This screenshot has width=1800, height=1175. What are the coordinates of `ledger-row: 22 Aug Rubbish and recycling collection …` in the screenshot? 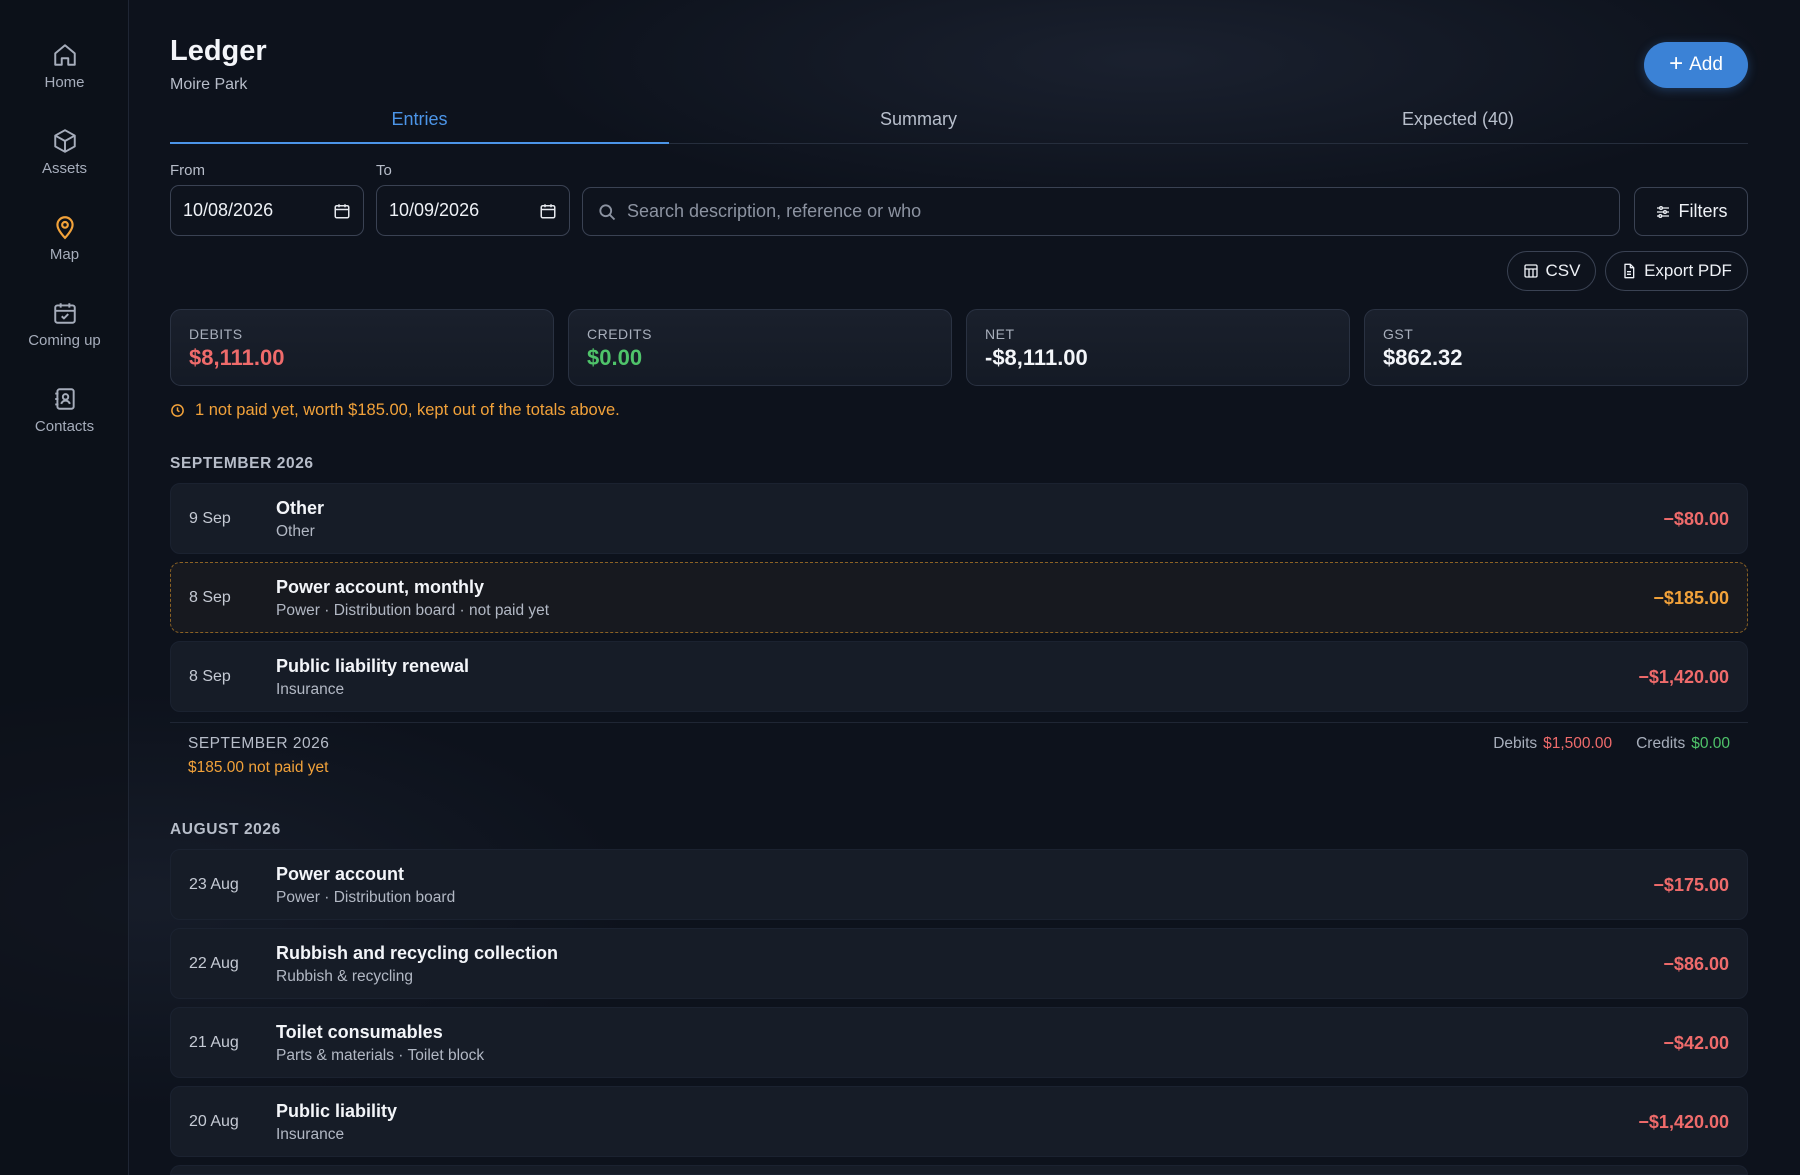 It's located at (959, 963).